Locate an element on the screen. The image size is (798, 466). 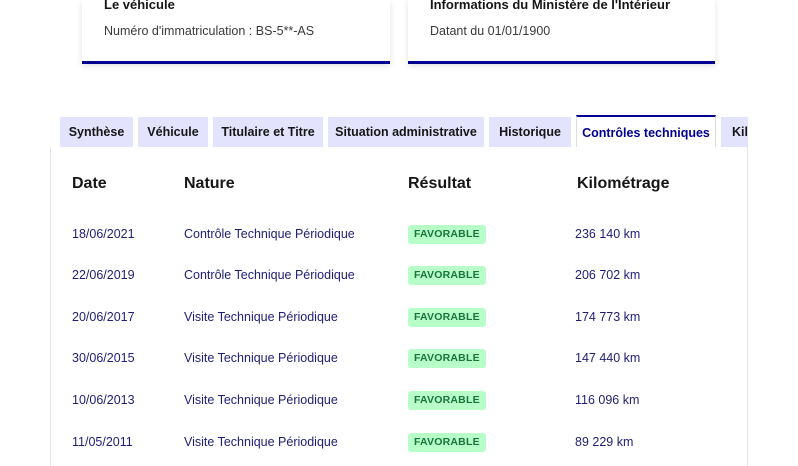
tab-kilometrage: Kilométrage is located at coordinates (734, 132).